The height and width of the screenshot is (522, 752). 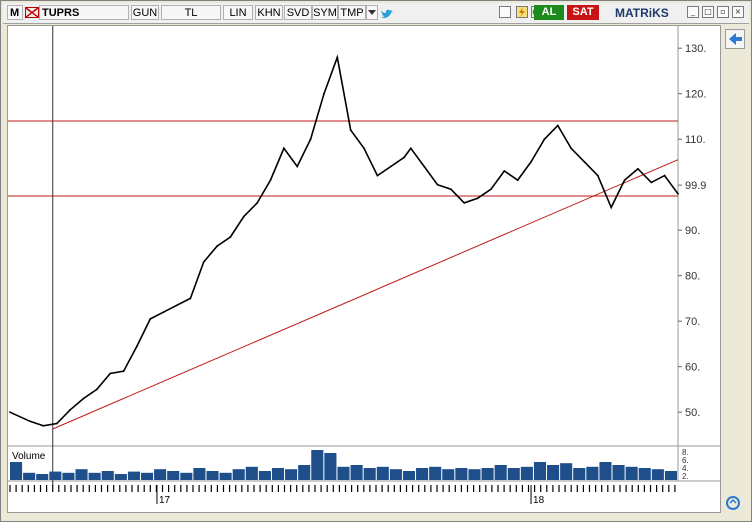 I want to click on y-tick-label: 99.9, so click(x=695, y=186).